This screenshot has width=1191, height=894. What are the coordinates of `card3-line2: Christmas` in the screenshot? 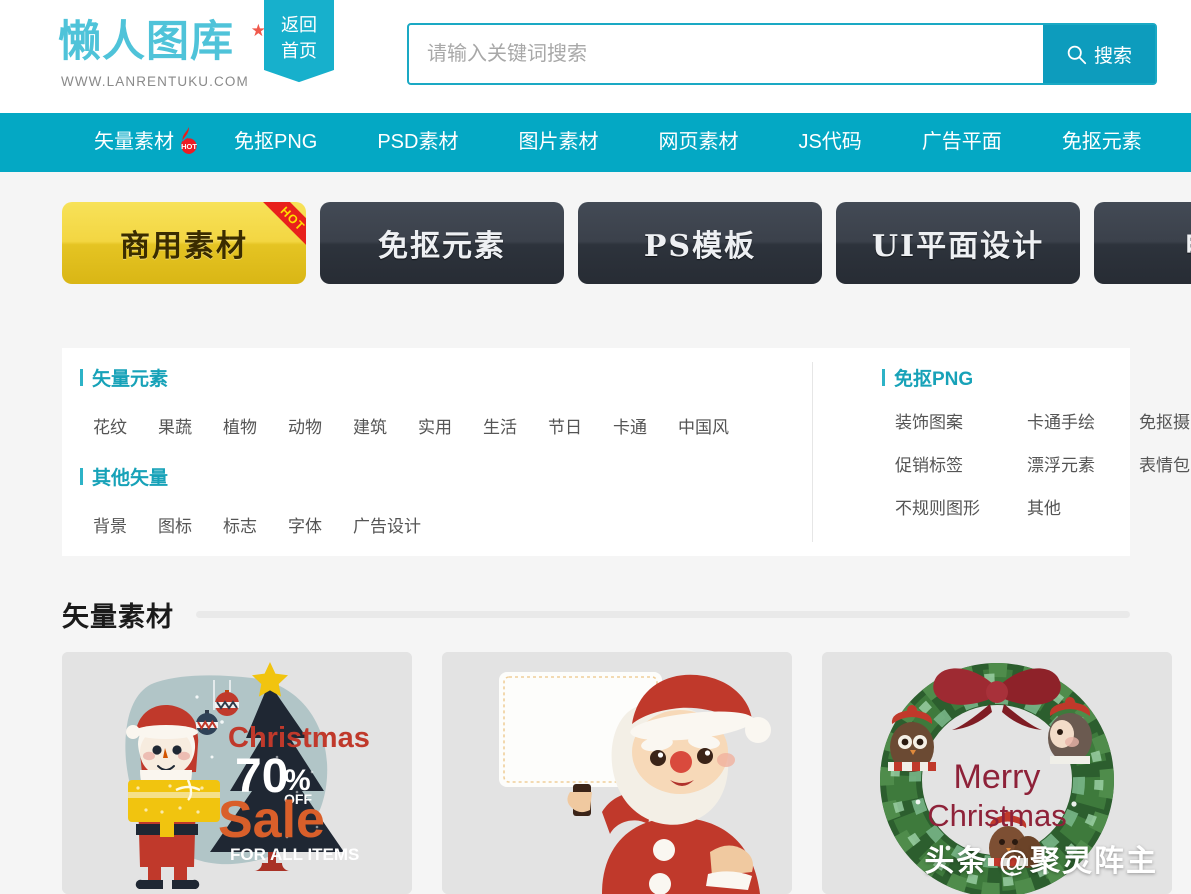 It's located at (997, 815).